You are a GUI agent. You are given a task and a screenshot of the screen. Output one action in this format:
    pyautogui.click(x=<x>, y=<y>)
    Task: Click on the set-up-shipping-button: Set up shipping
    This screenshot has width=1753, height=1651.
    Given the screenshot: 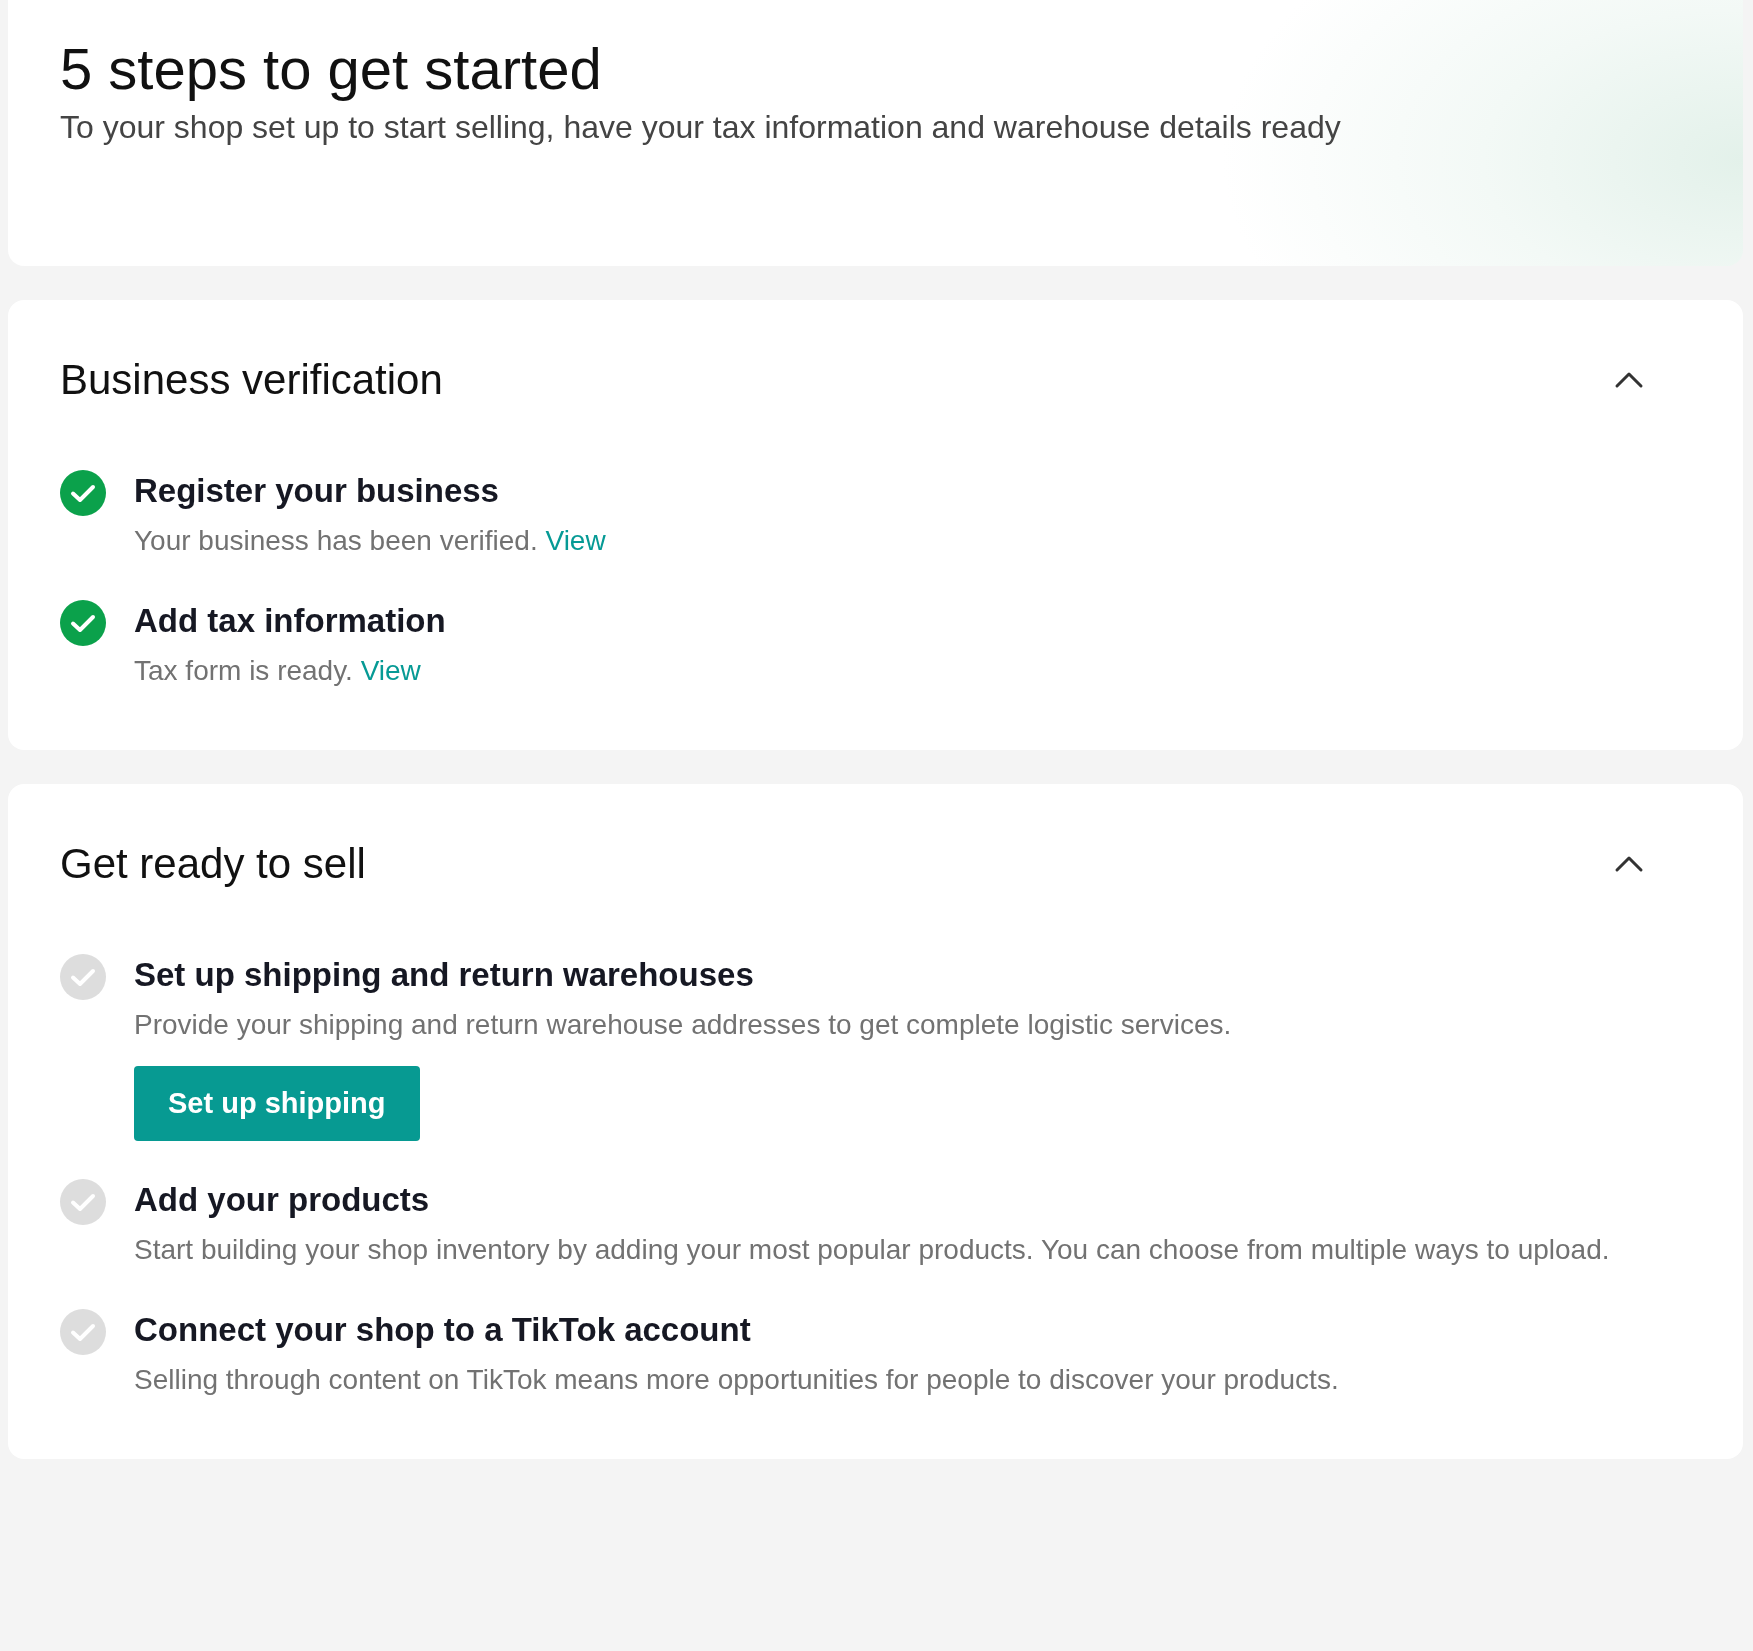 What is the action you would take?
    pyautogui.click(x=277, y=1103)
    